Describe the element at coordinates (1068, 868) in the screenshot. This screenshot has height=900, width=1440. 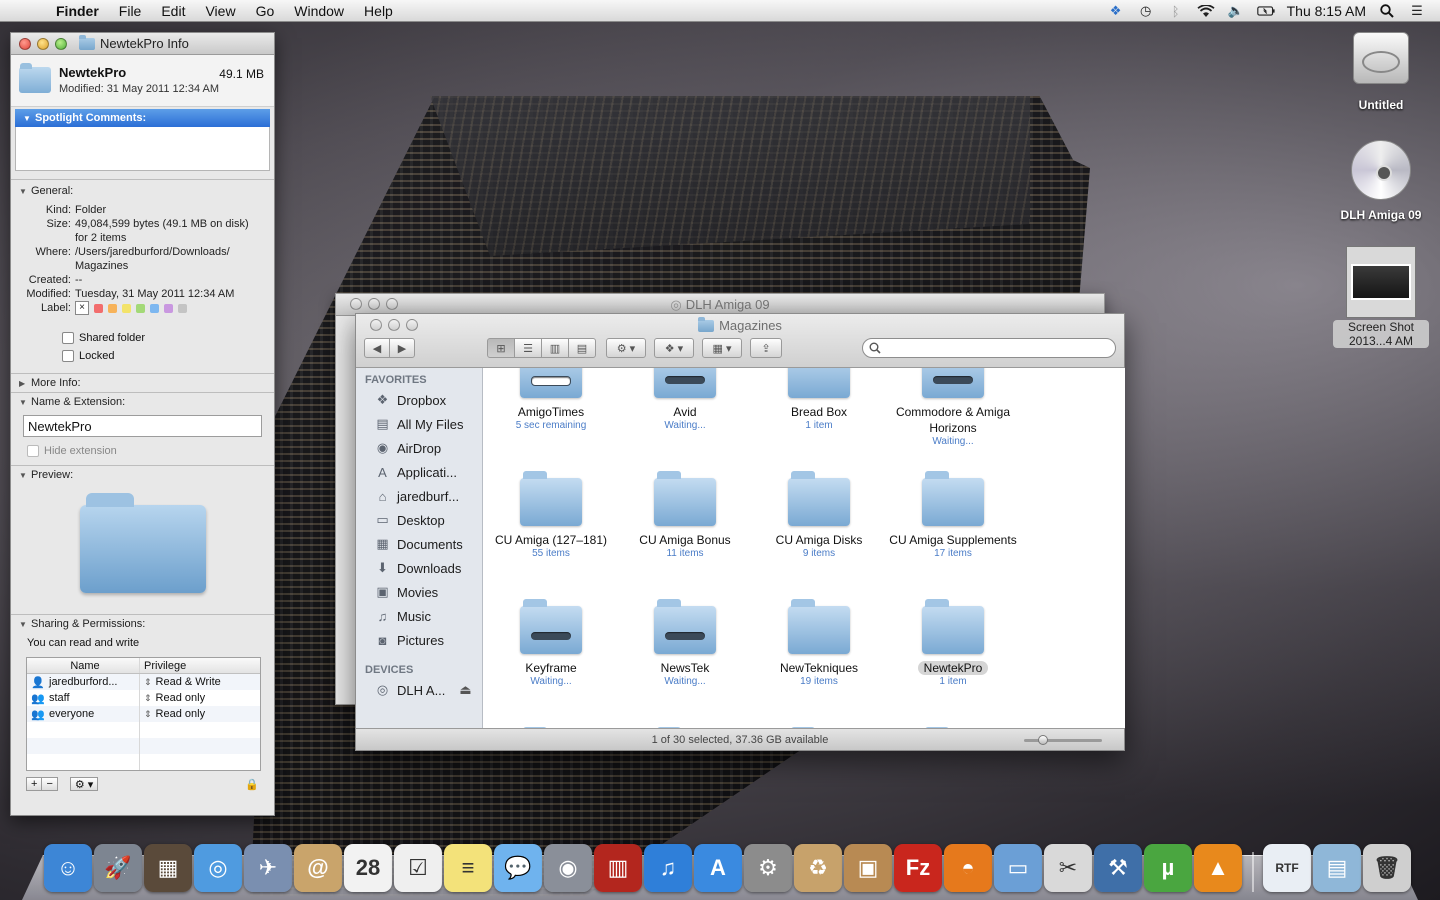
I see `disk-utility-icon: ✂` at that location.